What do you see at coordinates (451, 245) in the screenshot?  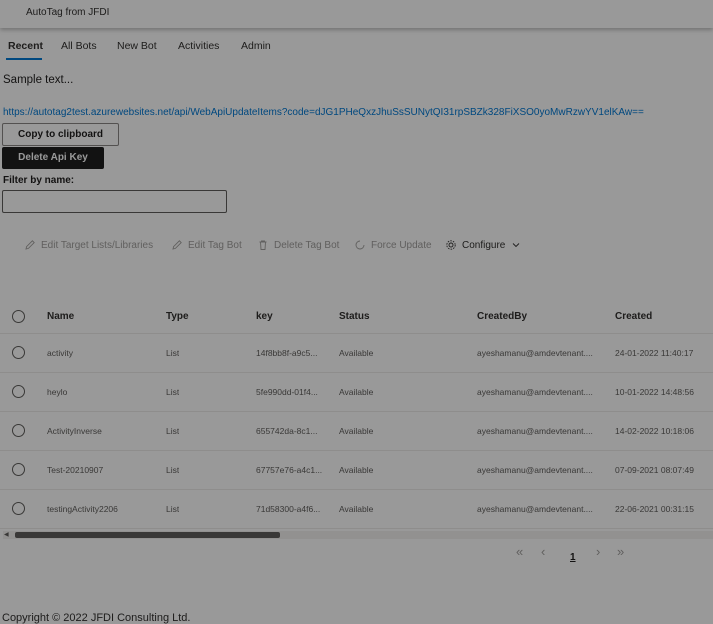 I see `gear-icon` at bounding box center [451, 245].